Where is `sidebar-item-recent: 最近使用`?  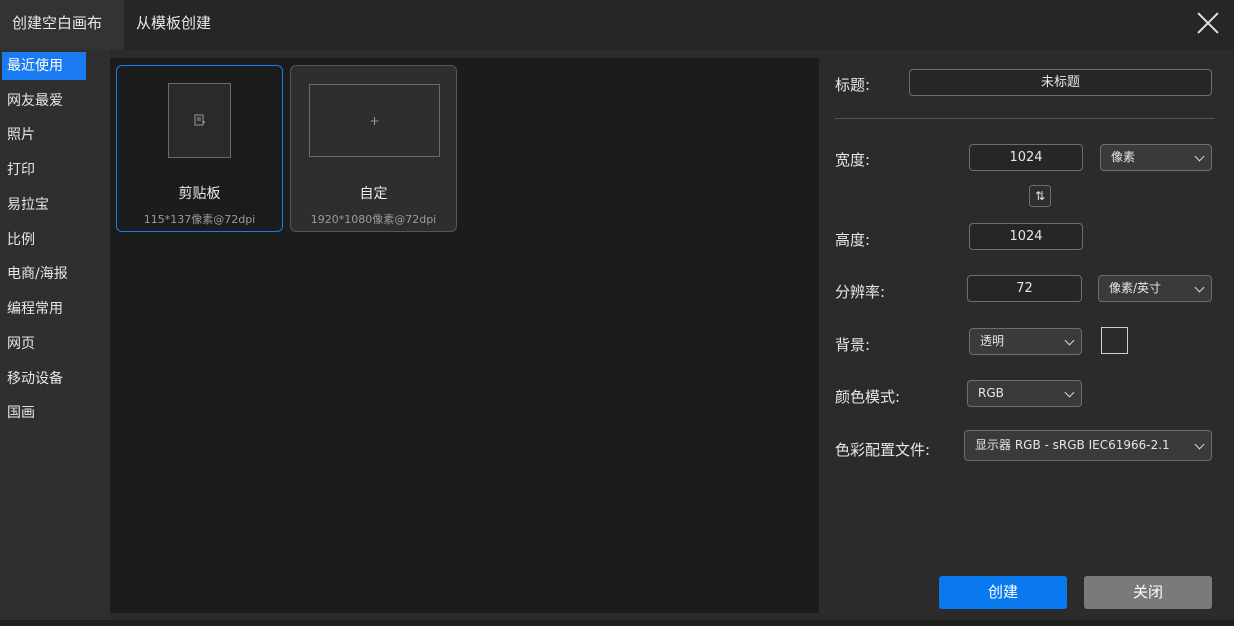
sidebar-item-recent: 最近使用 is located at coordinates (44, 66).